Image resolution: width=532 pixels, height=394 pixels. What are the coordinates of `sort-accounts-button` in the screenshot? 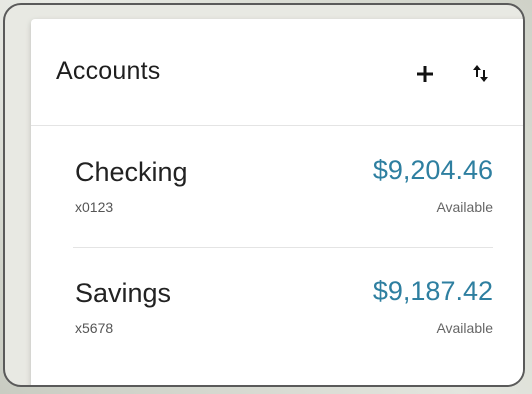 It's located at (481, 73).